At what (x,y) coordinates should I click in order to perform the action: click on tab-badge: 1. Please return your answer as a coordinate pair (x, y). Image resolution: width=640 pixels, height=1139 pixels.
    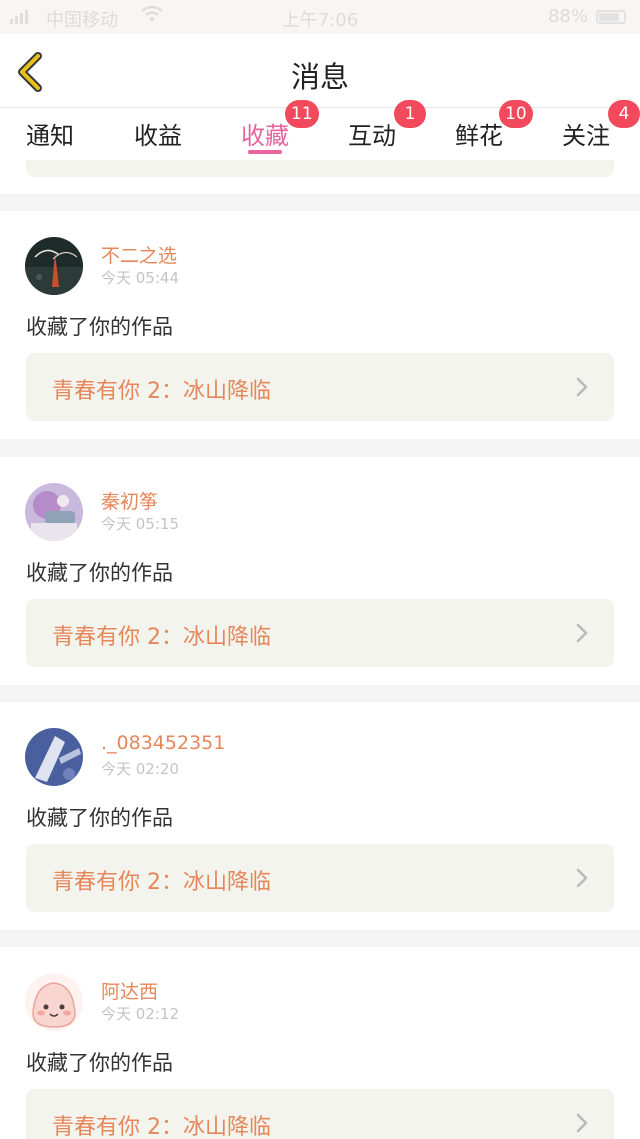
    Looking at the image, I should click on (410, 114).